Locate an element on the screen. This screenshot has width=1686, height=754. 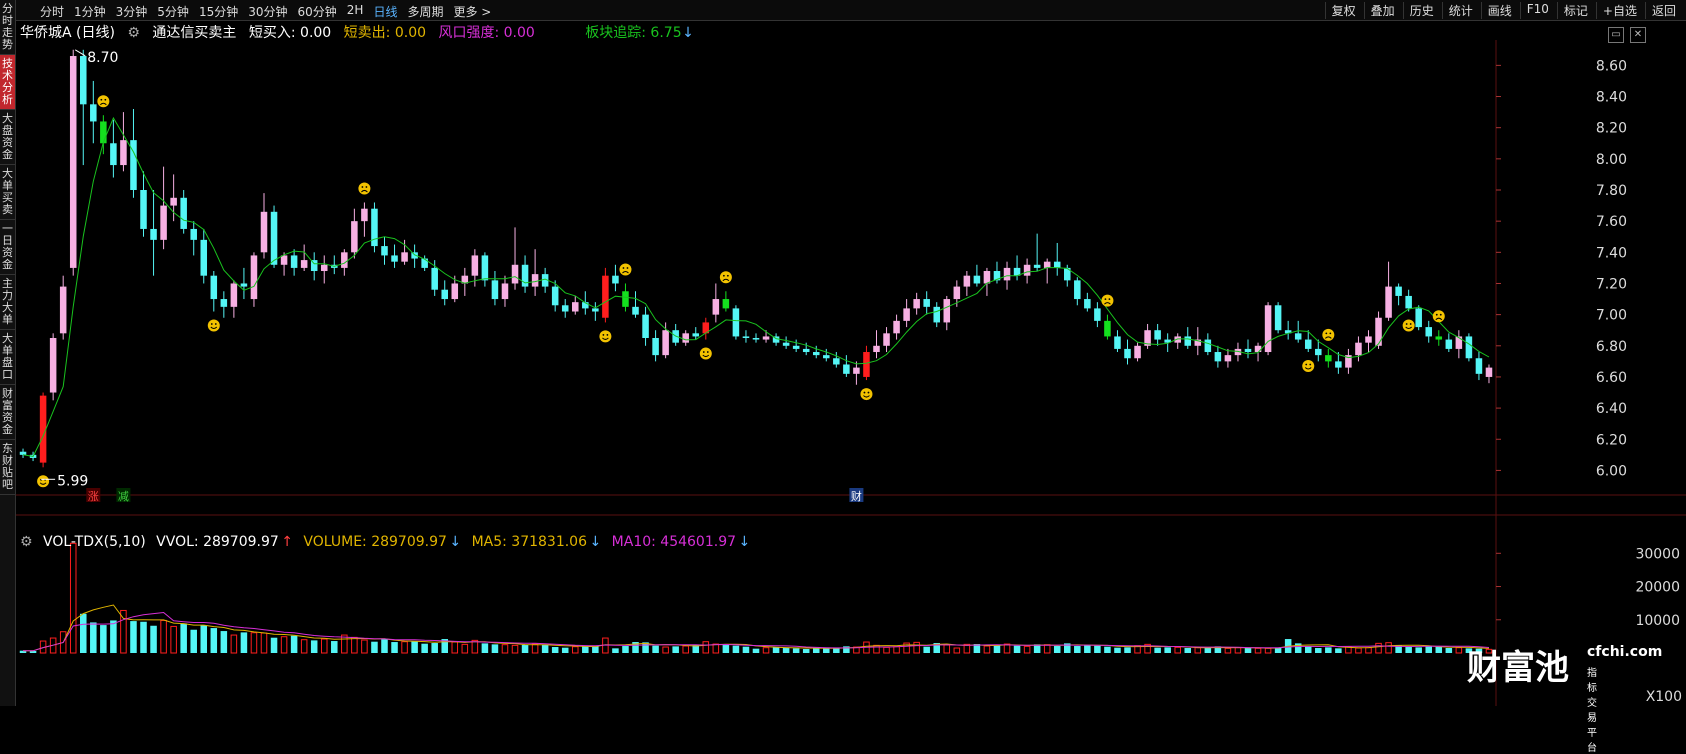
sidebar-item-0: 分时走势 is located at coordinates (7, 27).